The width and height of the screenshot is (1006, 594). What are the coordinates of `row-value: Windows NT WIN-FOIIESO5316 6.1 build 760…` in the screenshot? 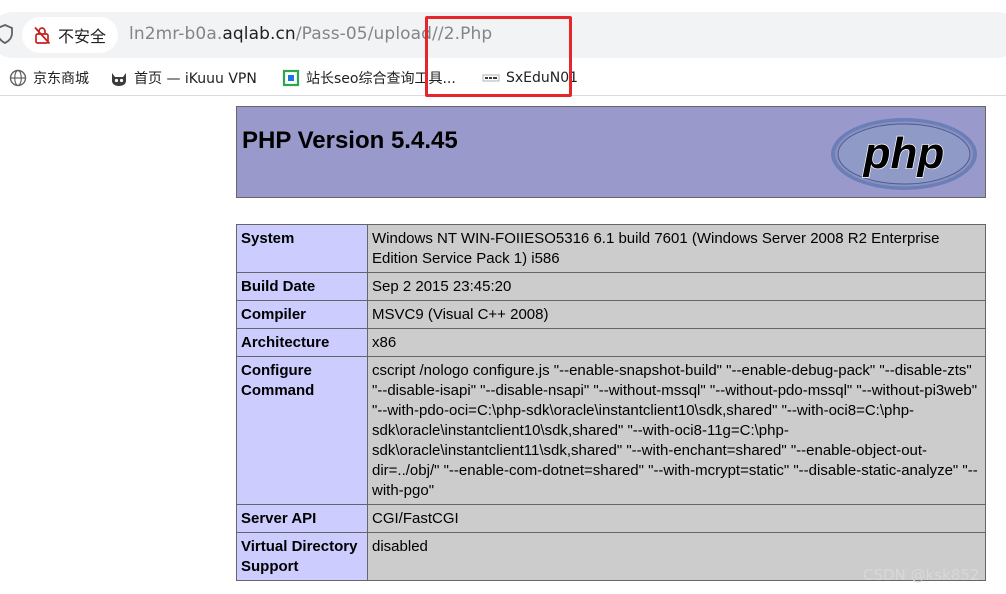 It's located at (676, 248).